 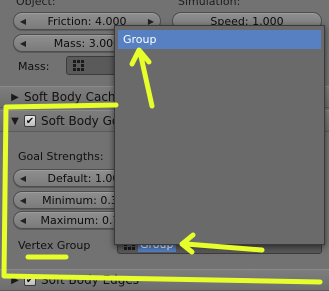 I want to click on annotation-arrow-shaft, so click(x=224, y=247).